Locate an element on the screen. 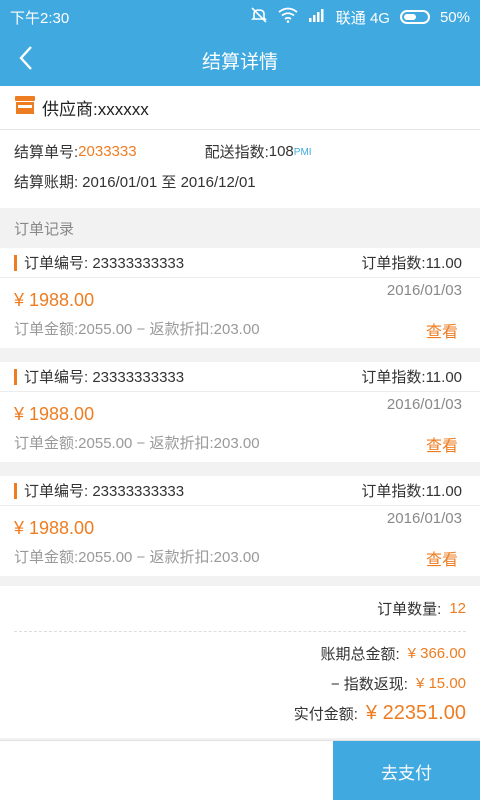 This screenshot has height=800, width=480. order-records-title: 订单记录 is located at coordinates (240, 228).